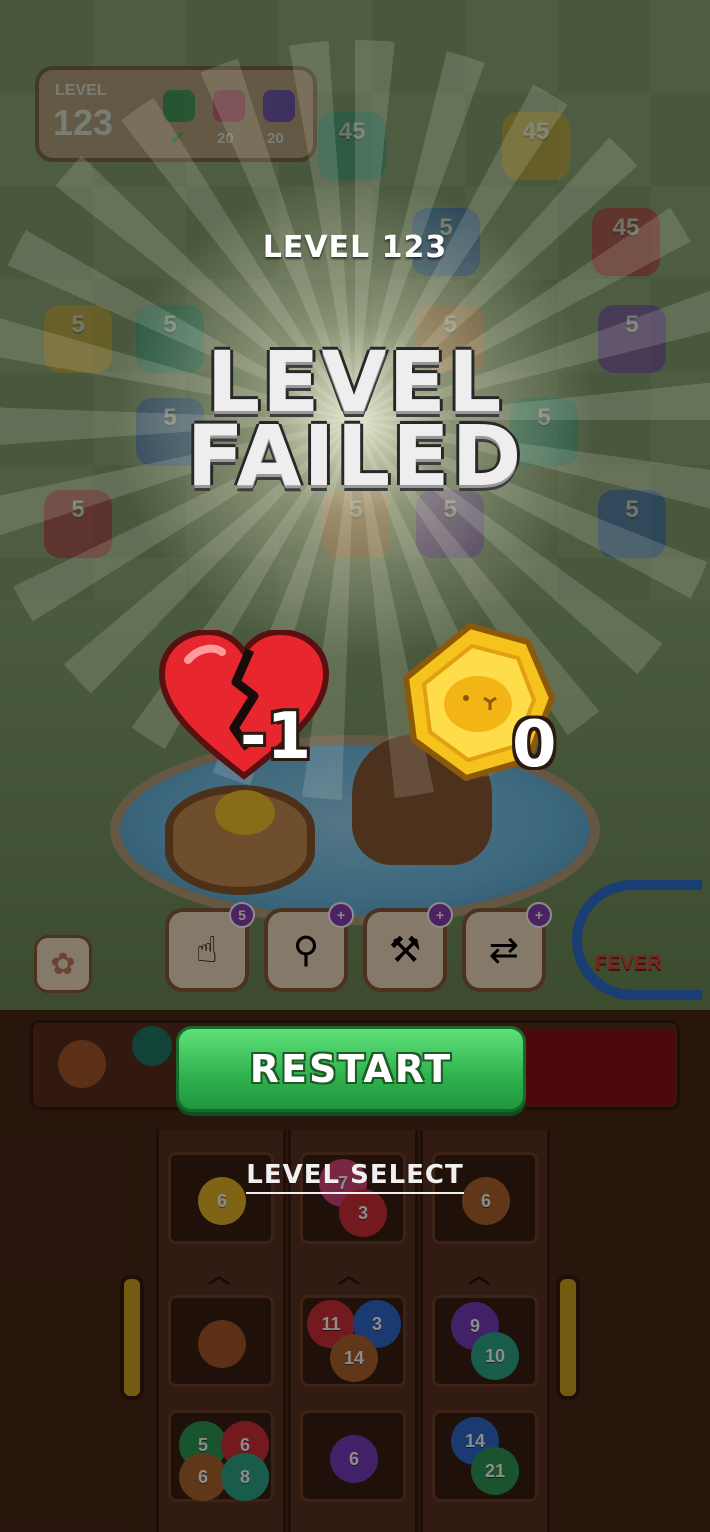  I want to click on hearts-delta: -1, so click(276, 737).